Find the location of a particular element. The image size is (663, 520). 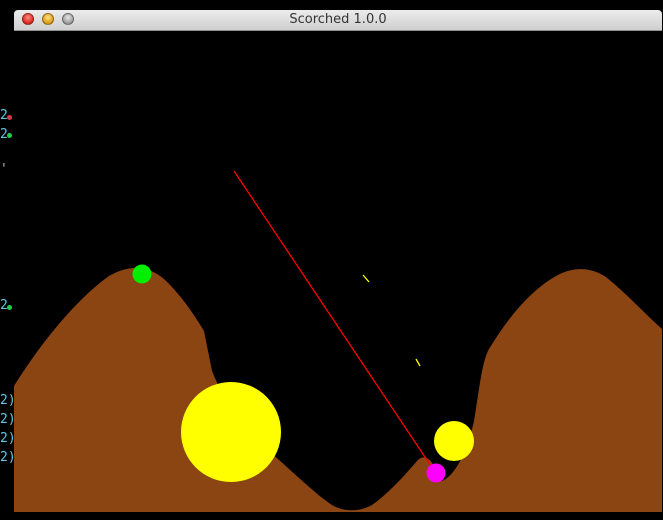

player-tank-magenta is located at coordinates (436, 473).